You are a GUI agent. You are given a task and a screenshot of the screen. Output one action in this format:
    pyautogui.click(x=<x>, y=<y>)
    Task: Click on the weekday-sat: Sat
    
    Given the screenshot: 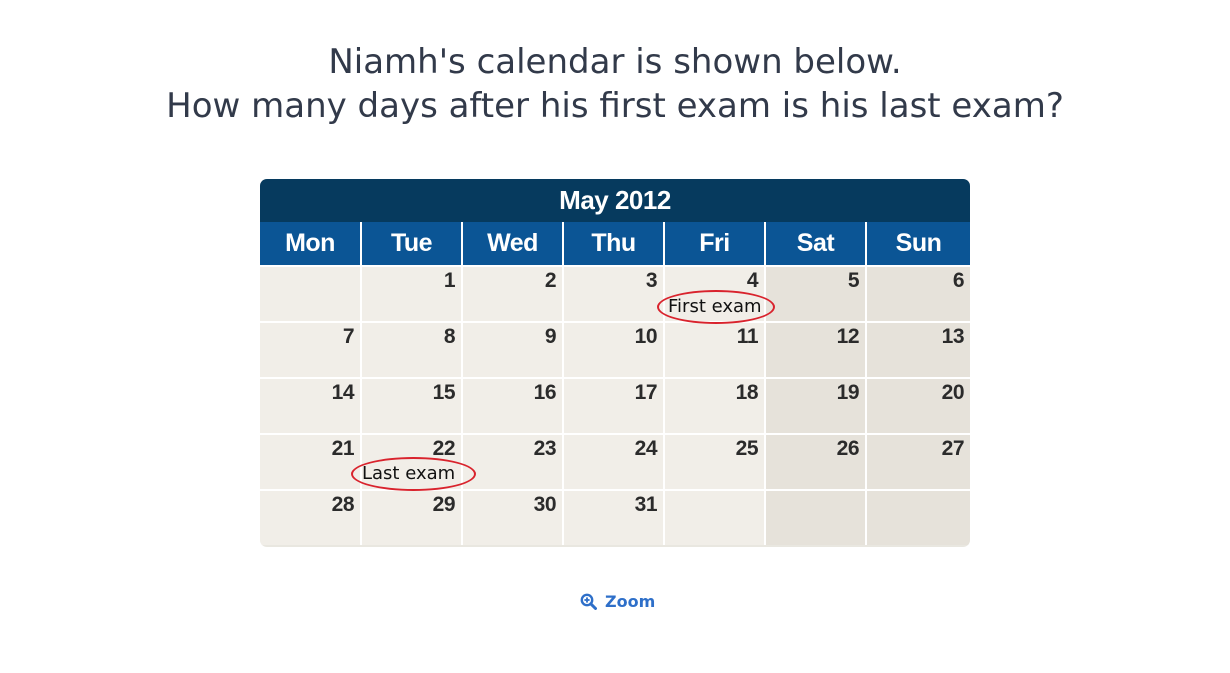 What is the action you would take?
    pyautogui.click(x=815, y=243)
    